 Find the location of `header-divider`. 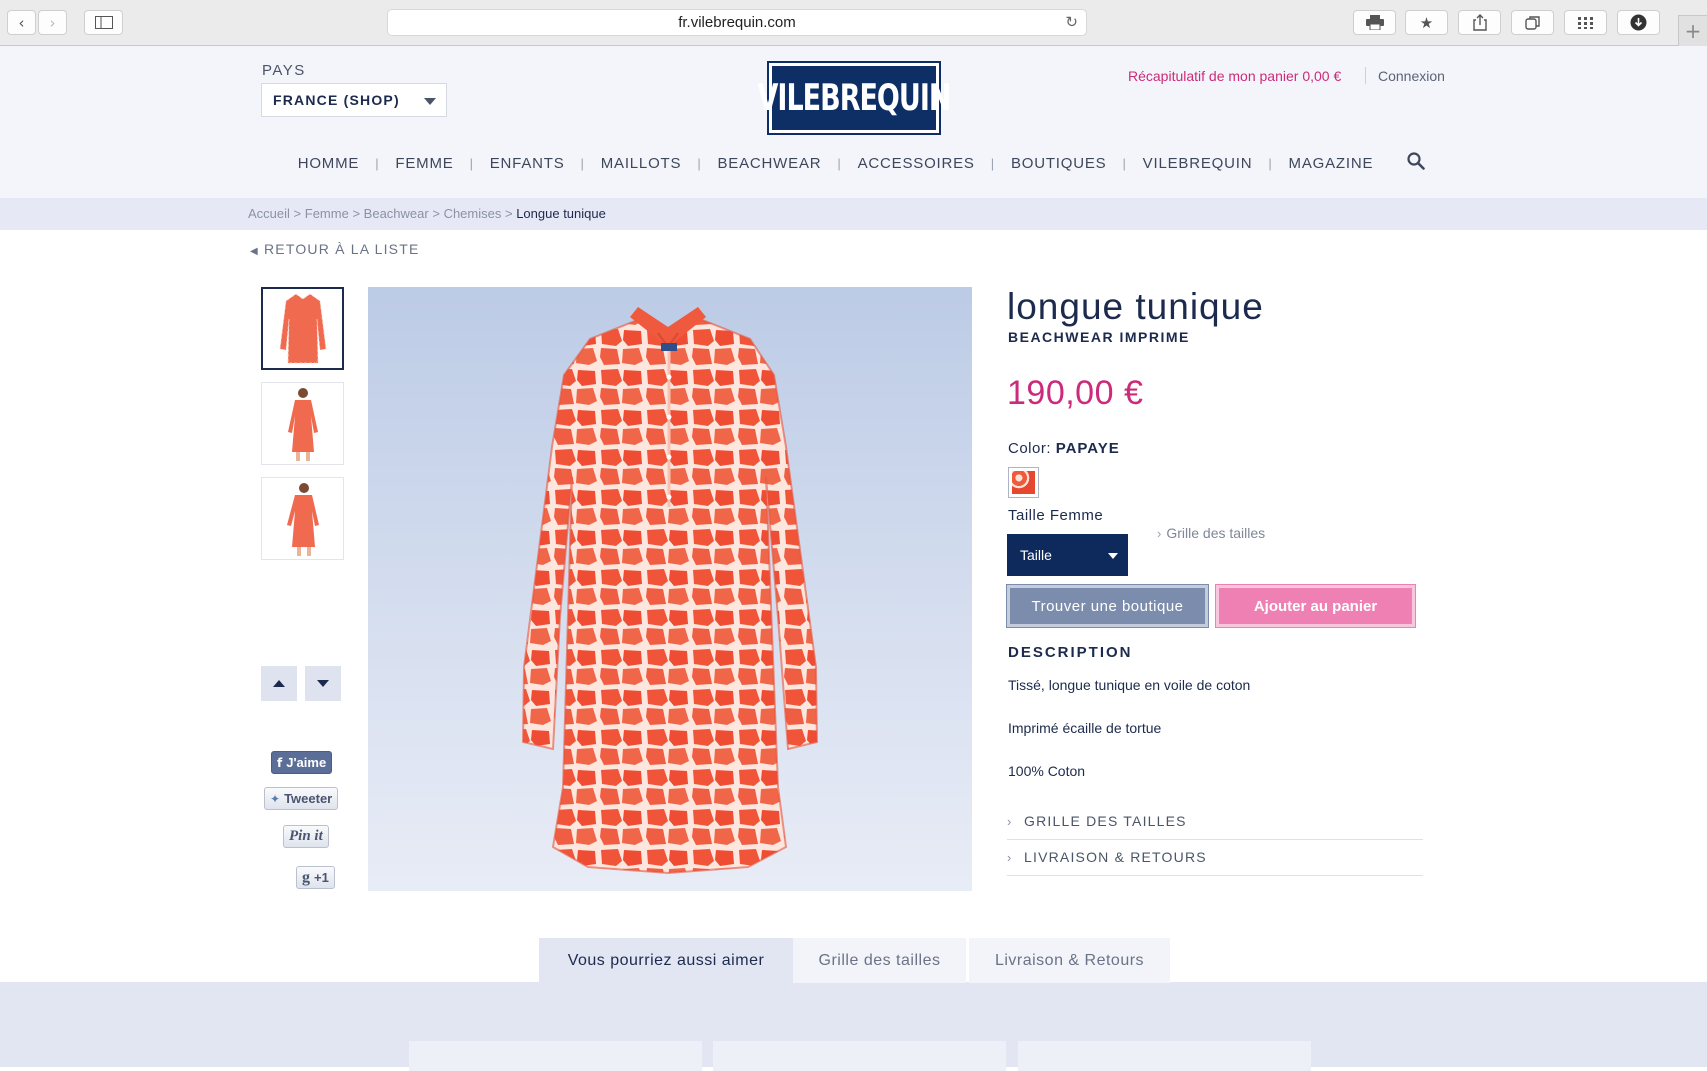

header-divider is located at coordinates (1365, 75).